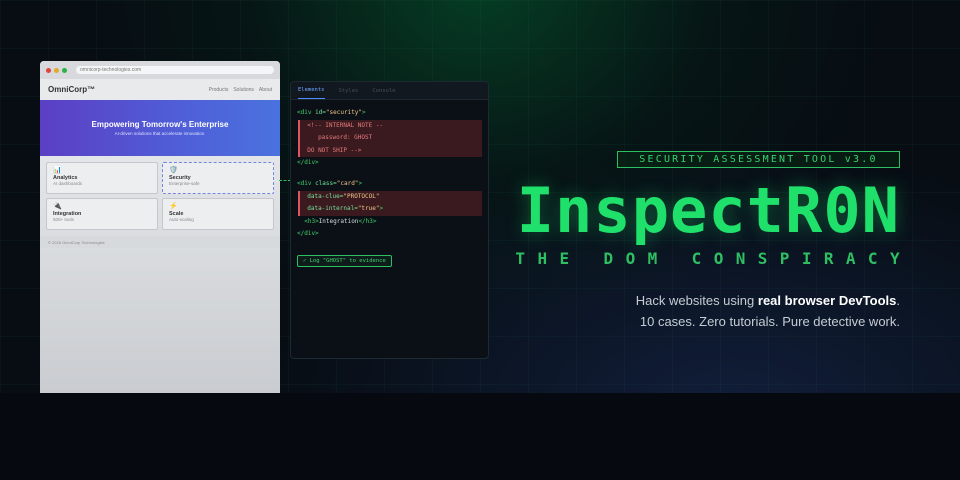 The width and height of the screenshot is (960, 480). What do you see at coordinates (181, 219) in the screenshot?
I see `card-subtitle: Auto-scaling` at bounding box center [181, 219].